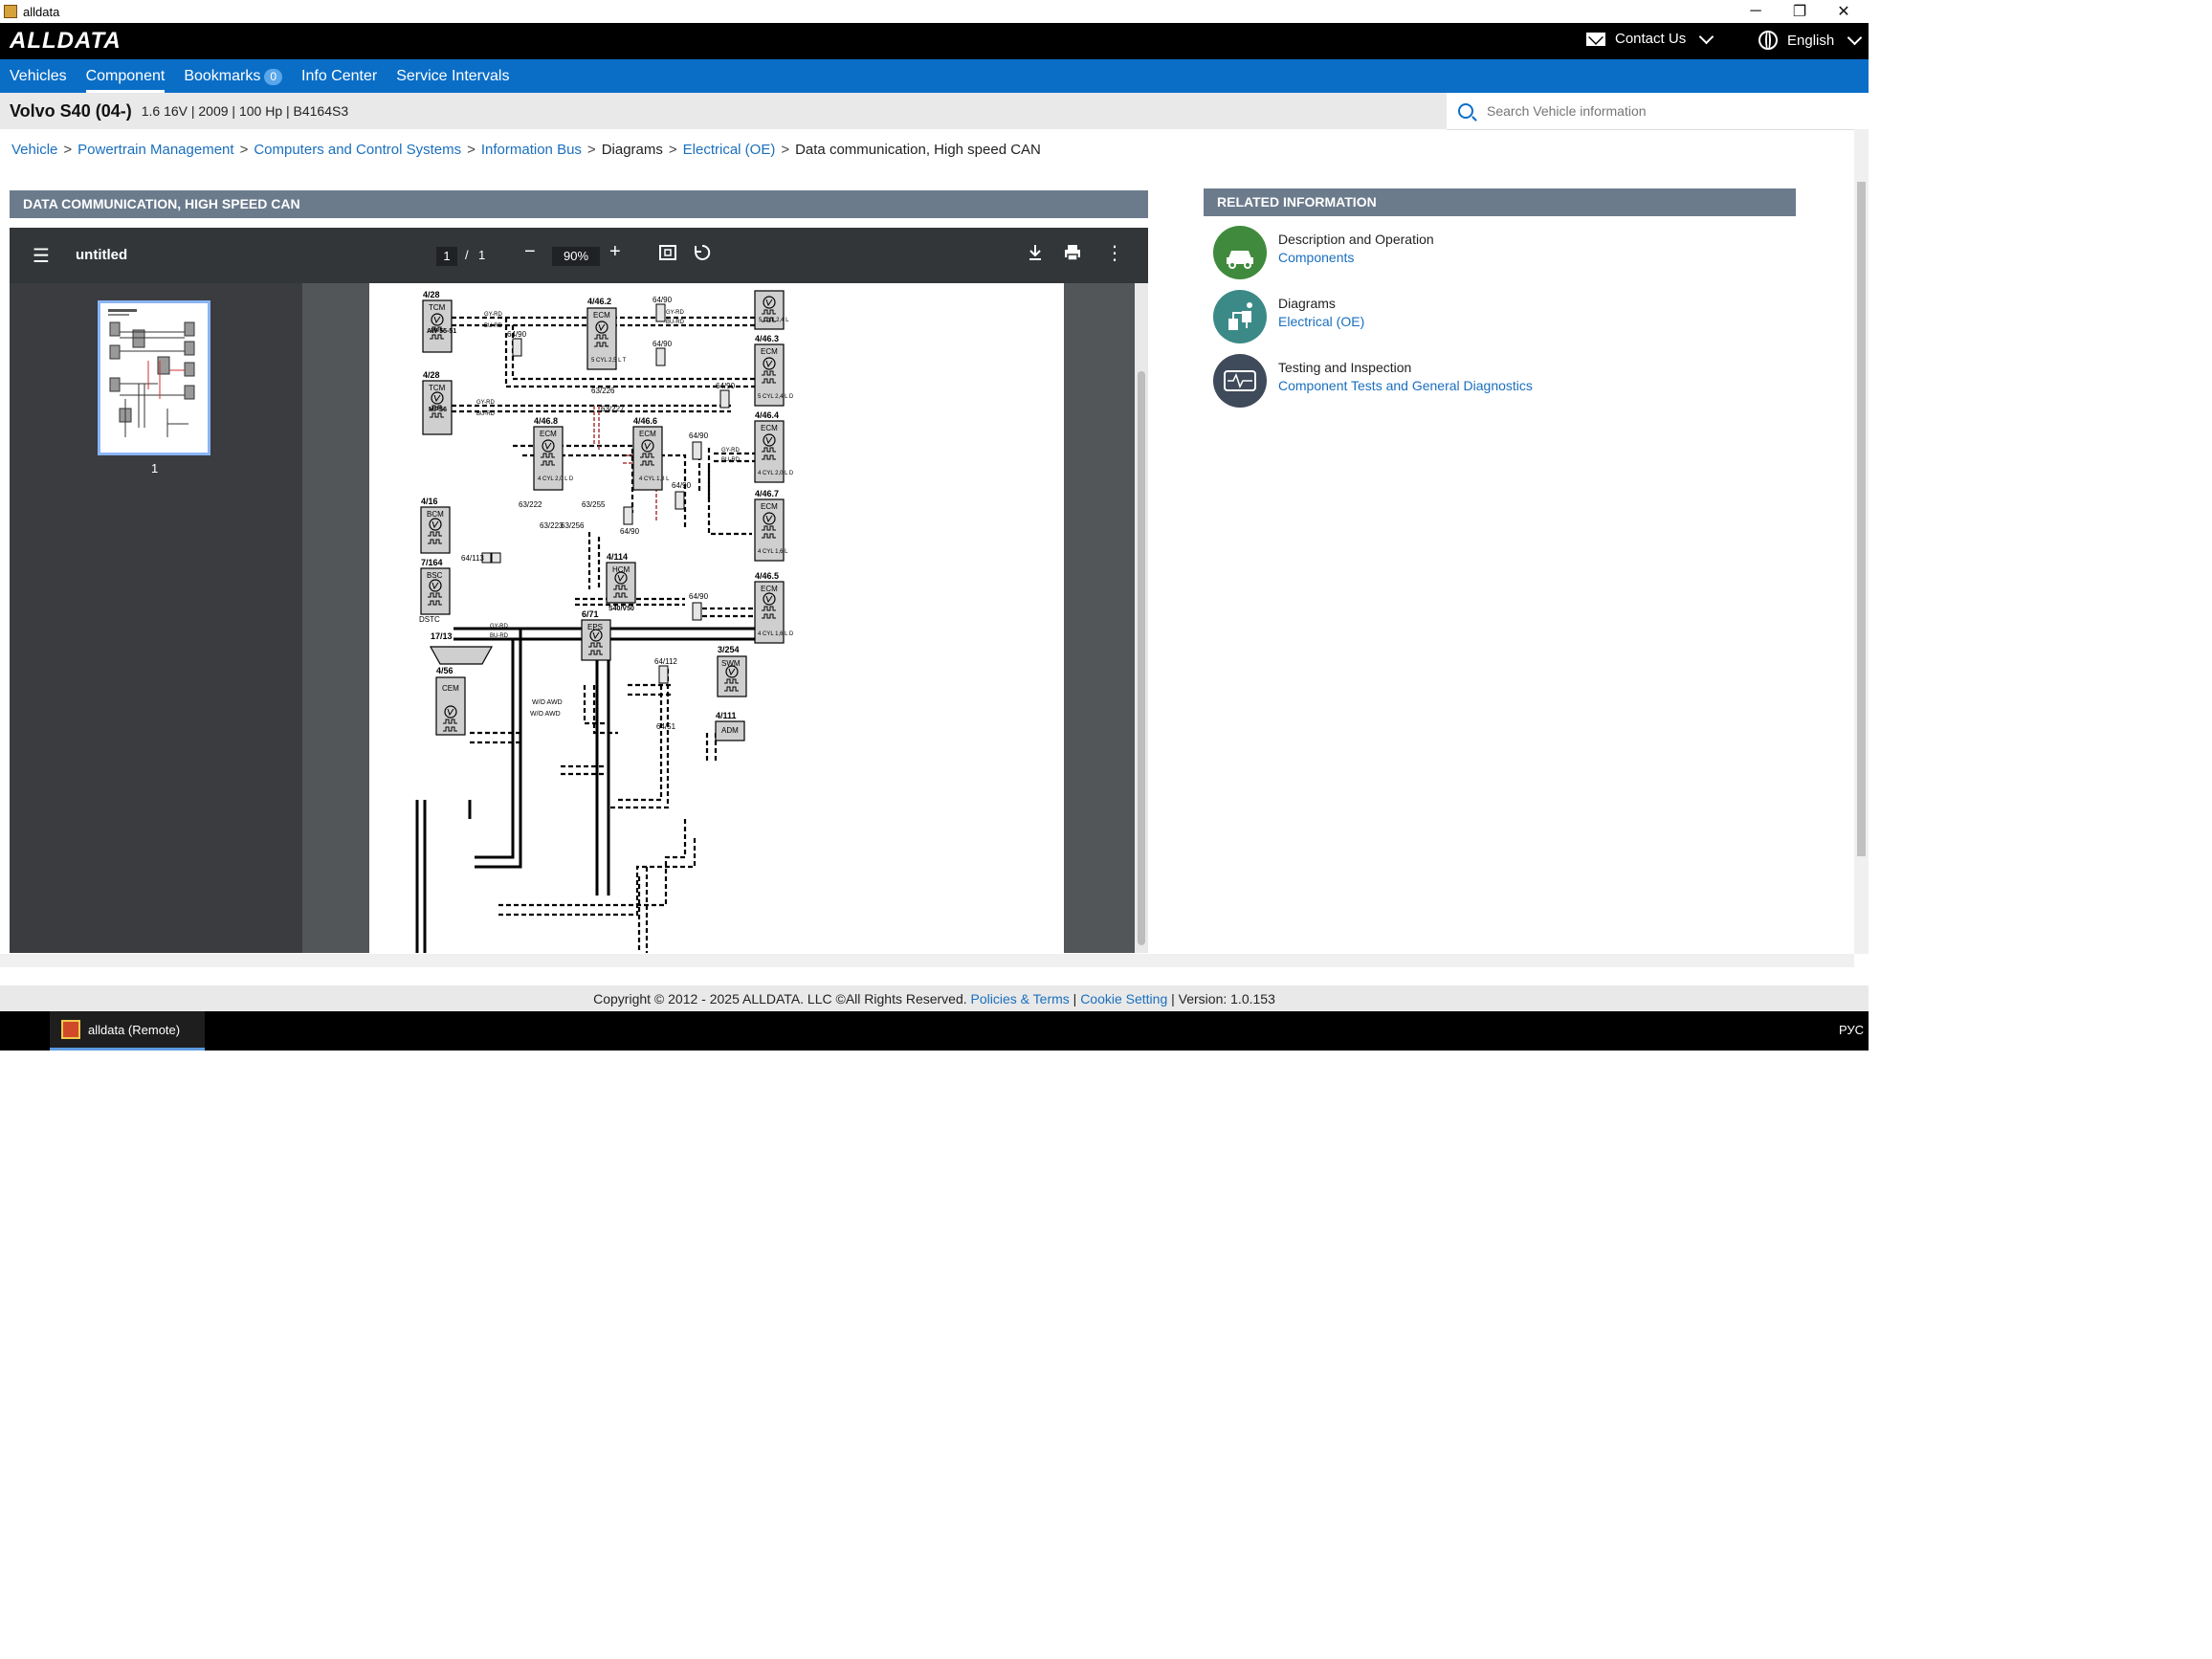  What do you see at coordinates (437, 307) in the screenshot?
I see `tcm1-name: TCM` at bounding box center [437, 307].